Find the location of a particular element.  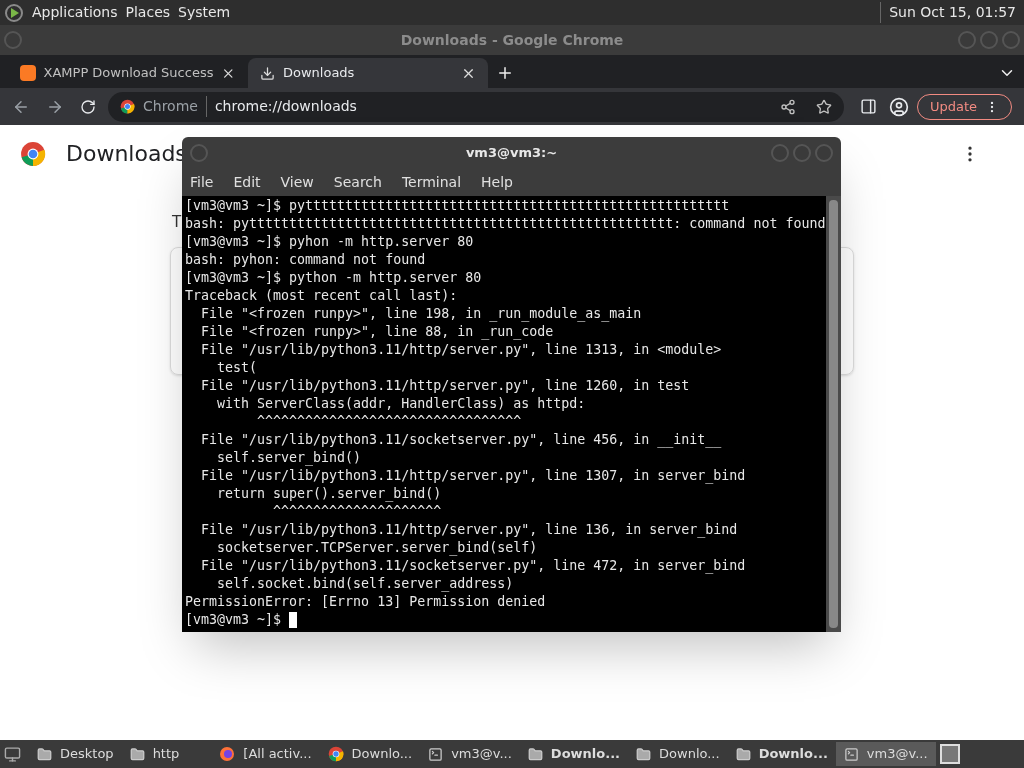

terminal-line: File "<frozen runpy>", line 198, in _run_module_as_main is located at coordinates (421, 314).